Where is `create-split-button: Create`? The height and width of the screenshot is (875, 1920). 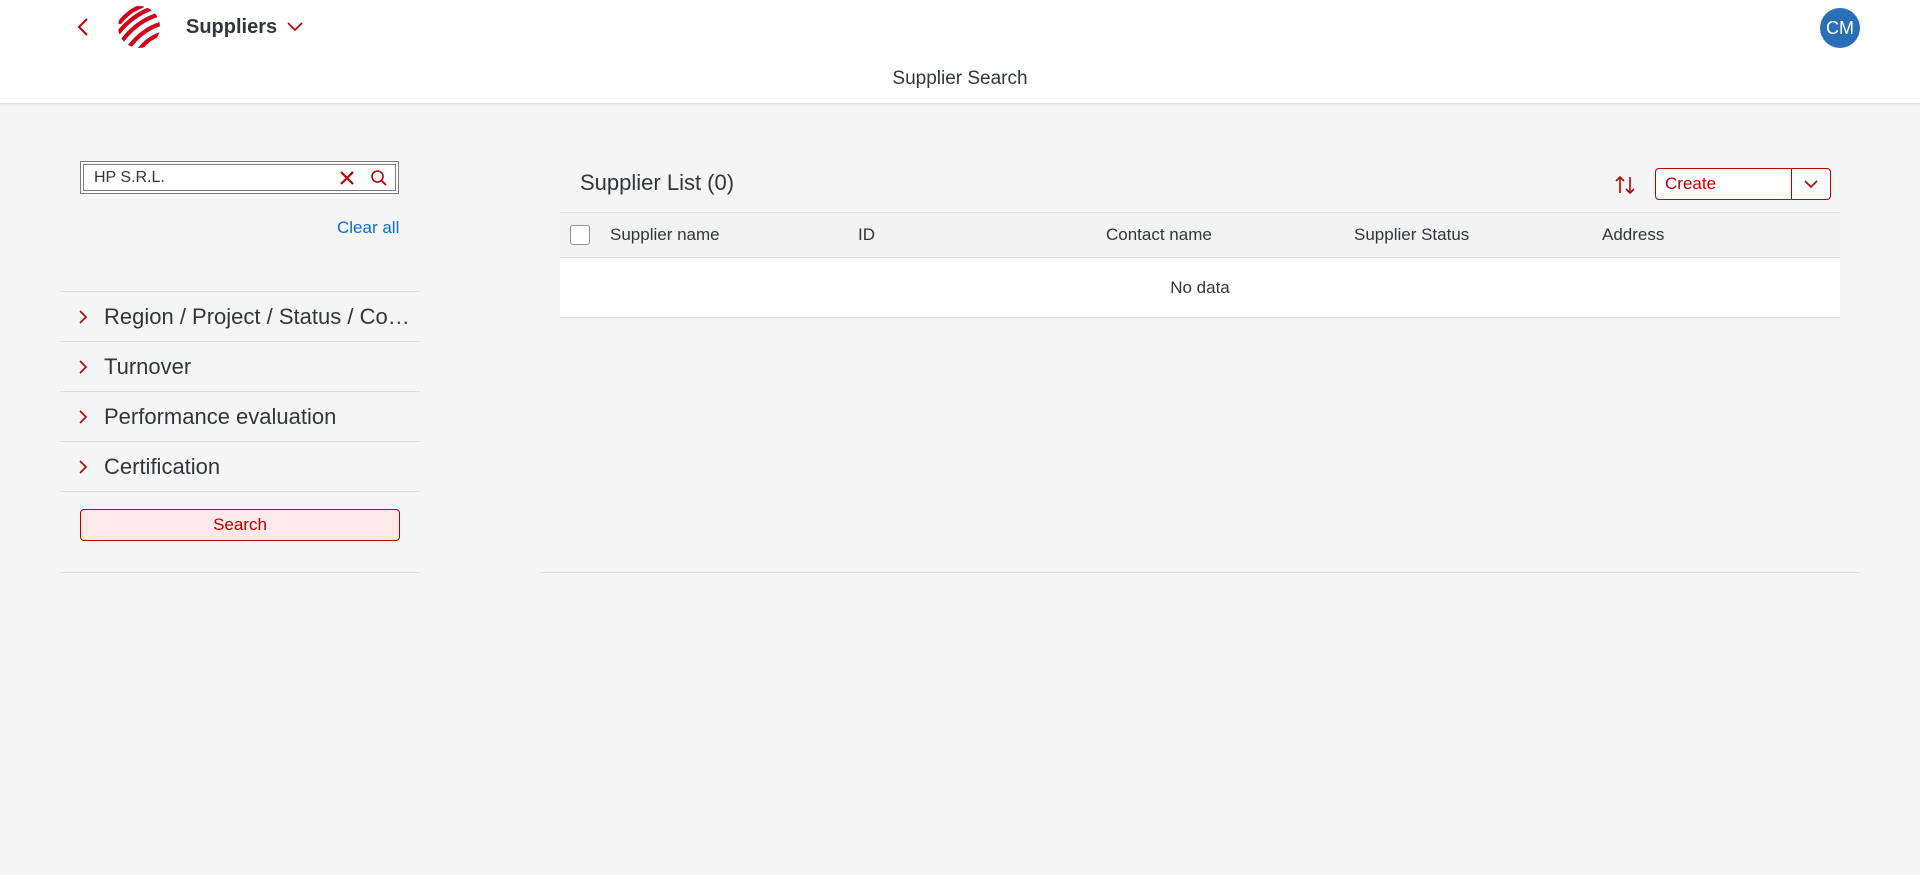 create-split-button: Create is located at coordinates (1743, 184).